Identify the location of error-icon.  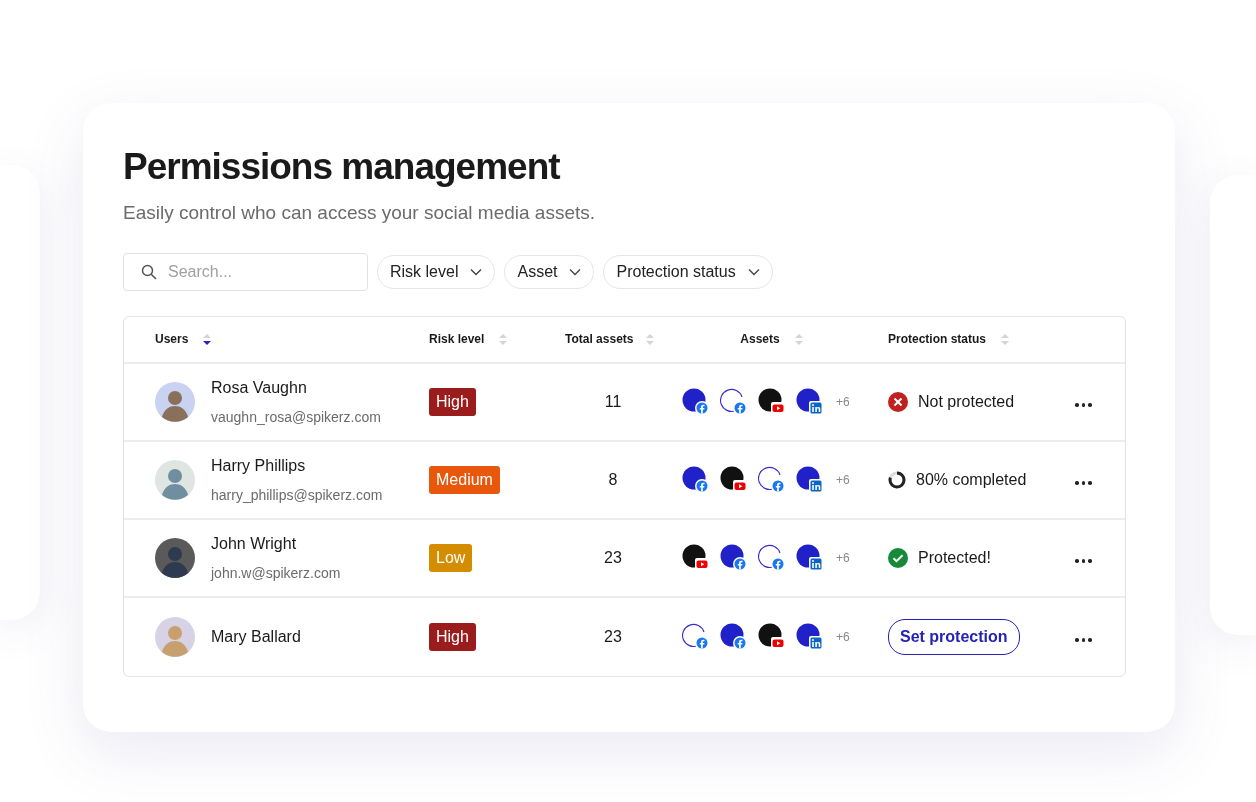
(898, 401).